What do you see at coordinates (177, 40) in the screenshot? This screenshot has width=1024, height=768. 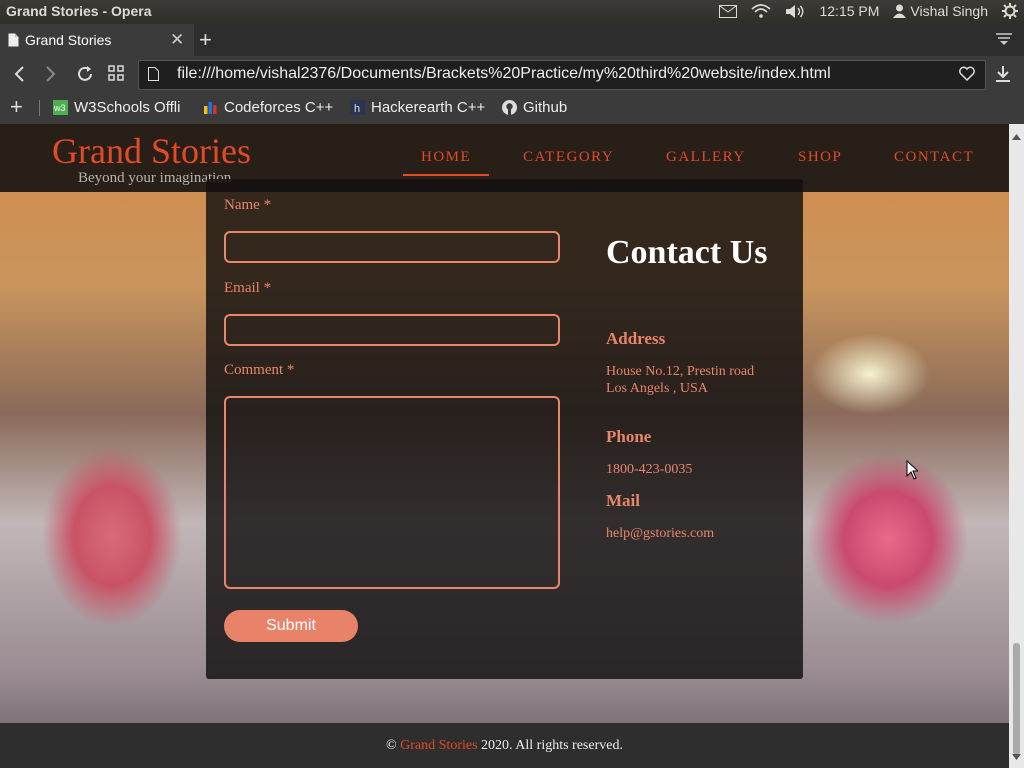 I see `close-tab-icon: ✕` at bounding box center [177, 40].